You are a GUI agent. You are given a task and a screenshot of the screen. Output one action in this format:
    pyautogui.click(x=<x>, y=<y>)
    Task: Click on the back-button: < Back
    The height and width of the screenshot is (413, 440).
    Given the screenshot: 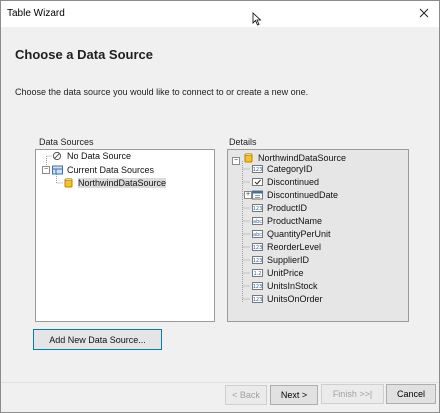 What is the action you would take?
    pyautogui.click(x=246, y=395)
    